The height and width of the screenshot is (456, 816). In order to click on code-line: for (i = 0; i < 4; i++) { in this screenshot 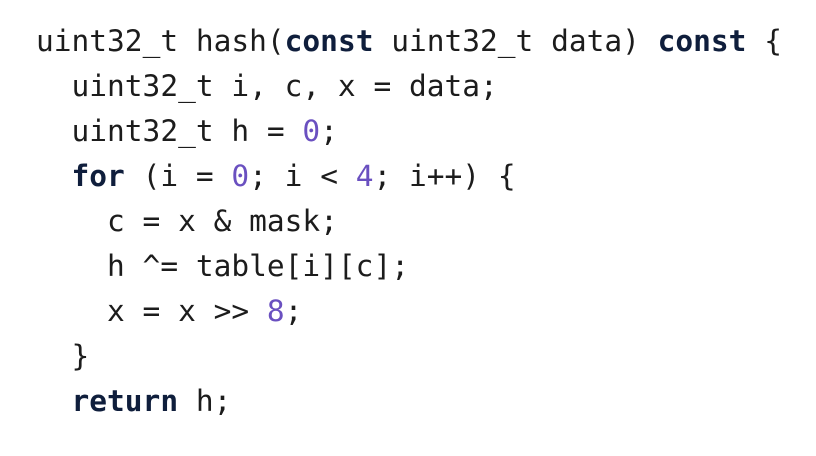, I will do `click(409, 176)`.